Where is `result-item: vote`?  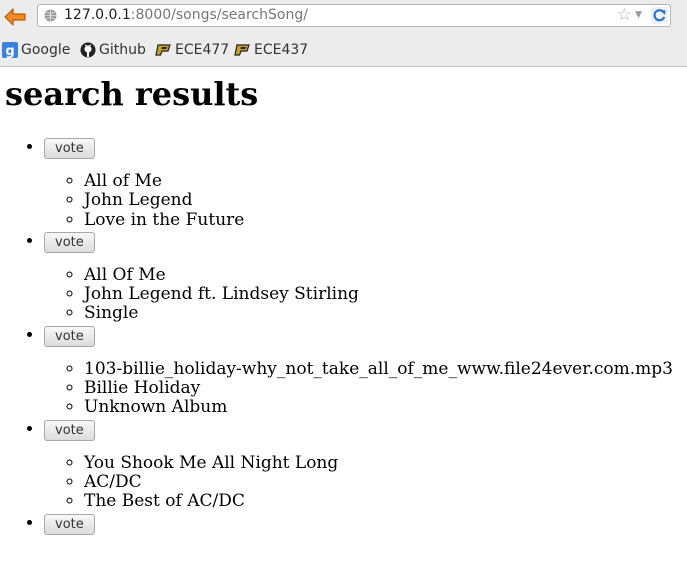 result-item: vote is located at coordinates (358, 523).